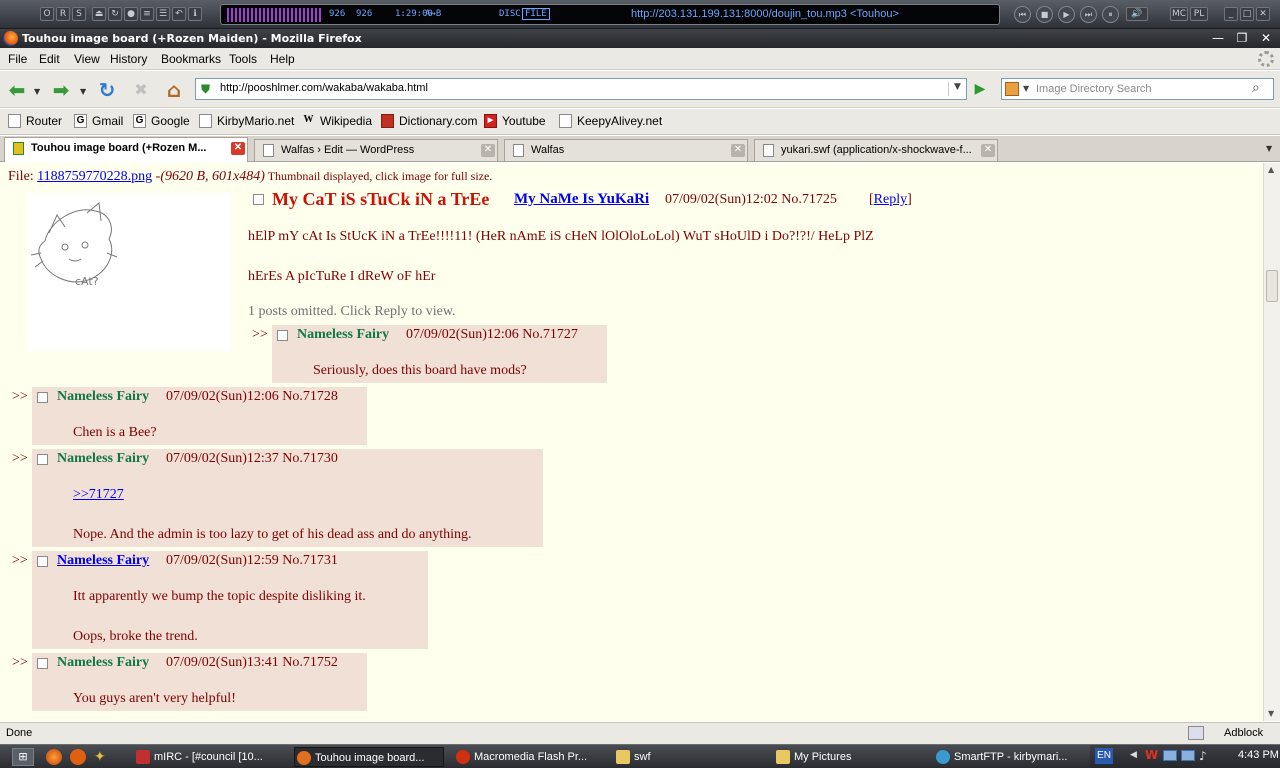 This screenshot has width=1280, height=768. Describe the element at coordinates (1088, 14) in the screenshot. I see `winamp-next-icon: ⏭` at that location.